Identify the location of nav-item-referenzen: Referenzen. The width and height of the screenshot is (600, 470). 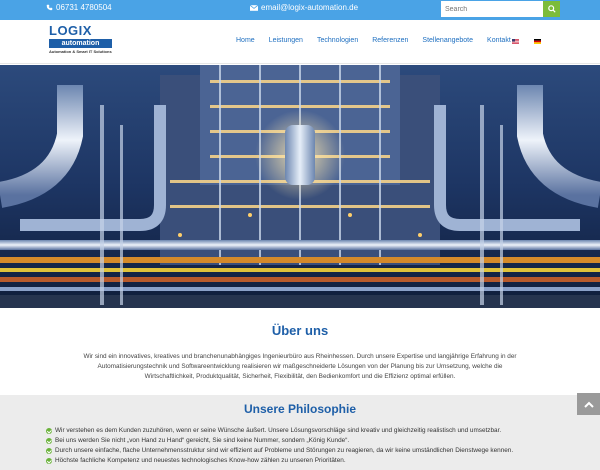
(390, 40).